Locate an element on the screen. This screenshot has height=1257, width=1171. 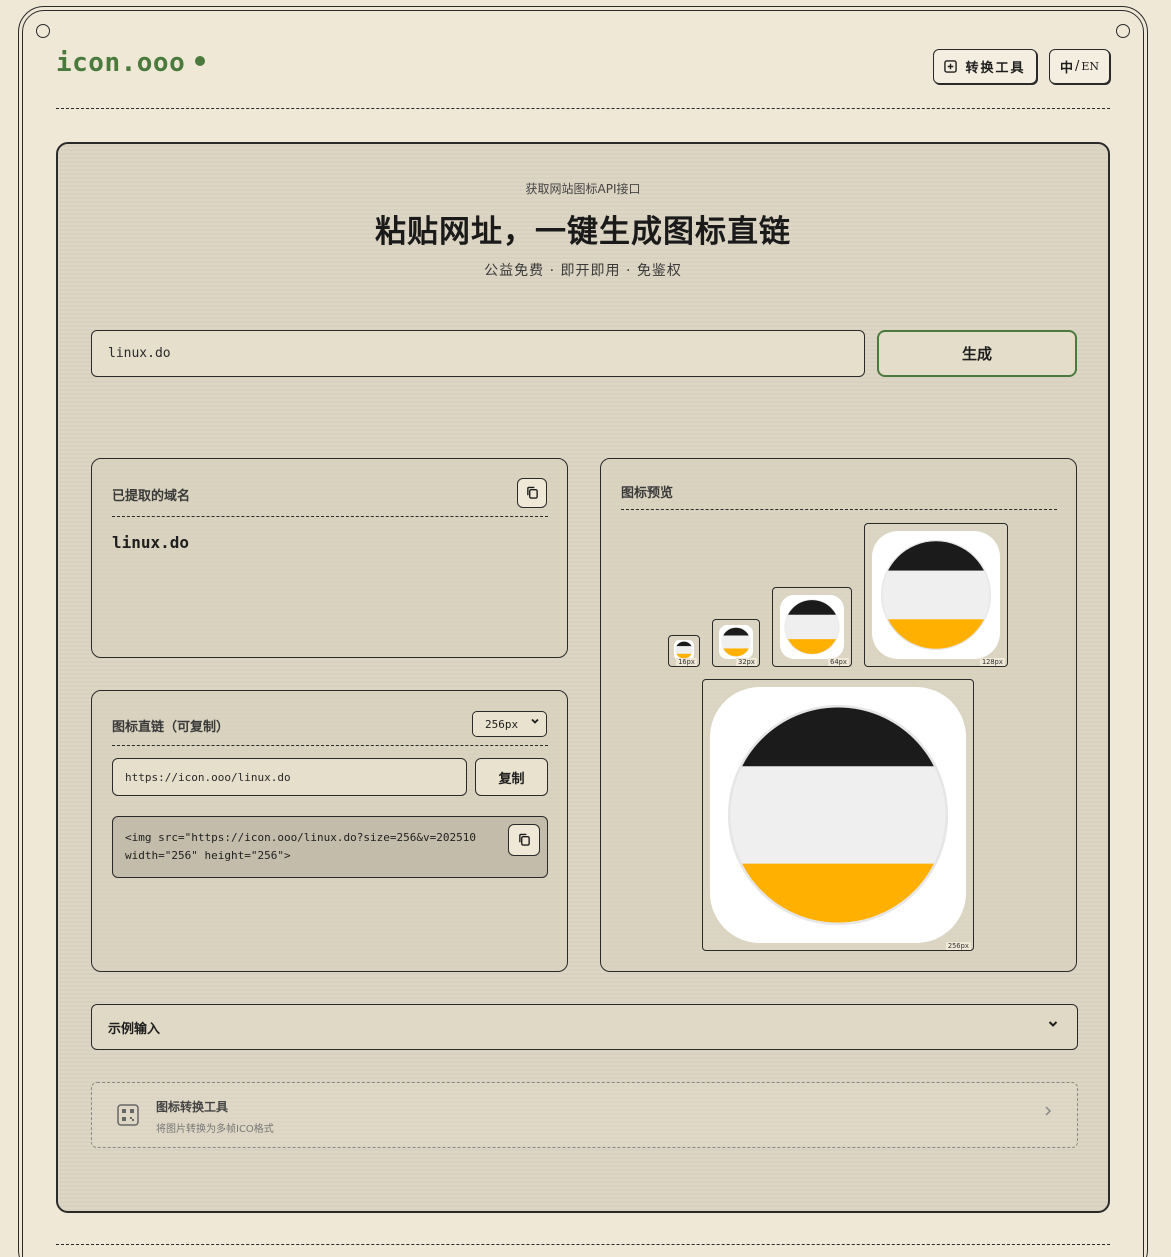
tool-card-subtitle: 将图片转换为多帧ICO格式 is located at coordinates (215, 1129).